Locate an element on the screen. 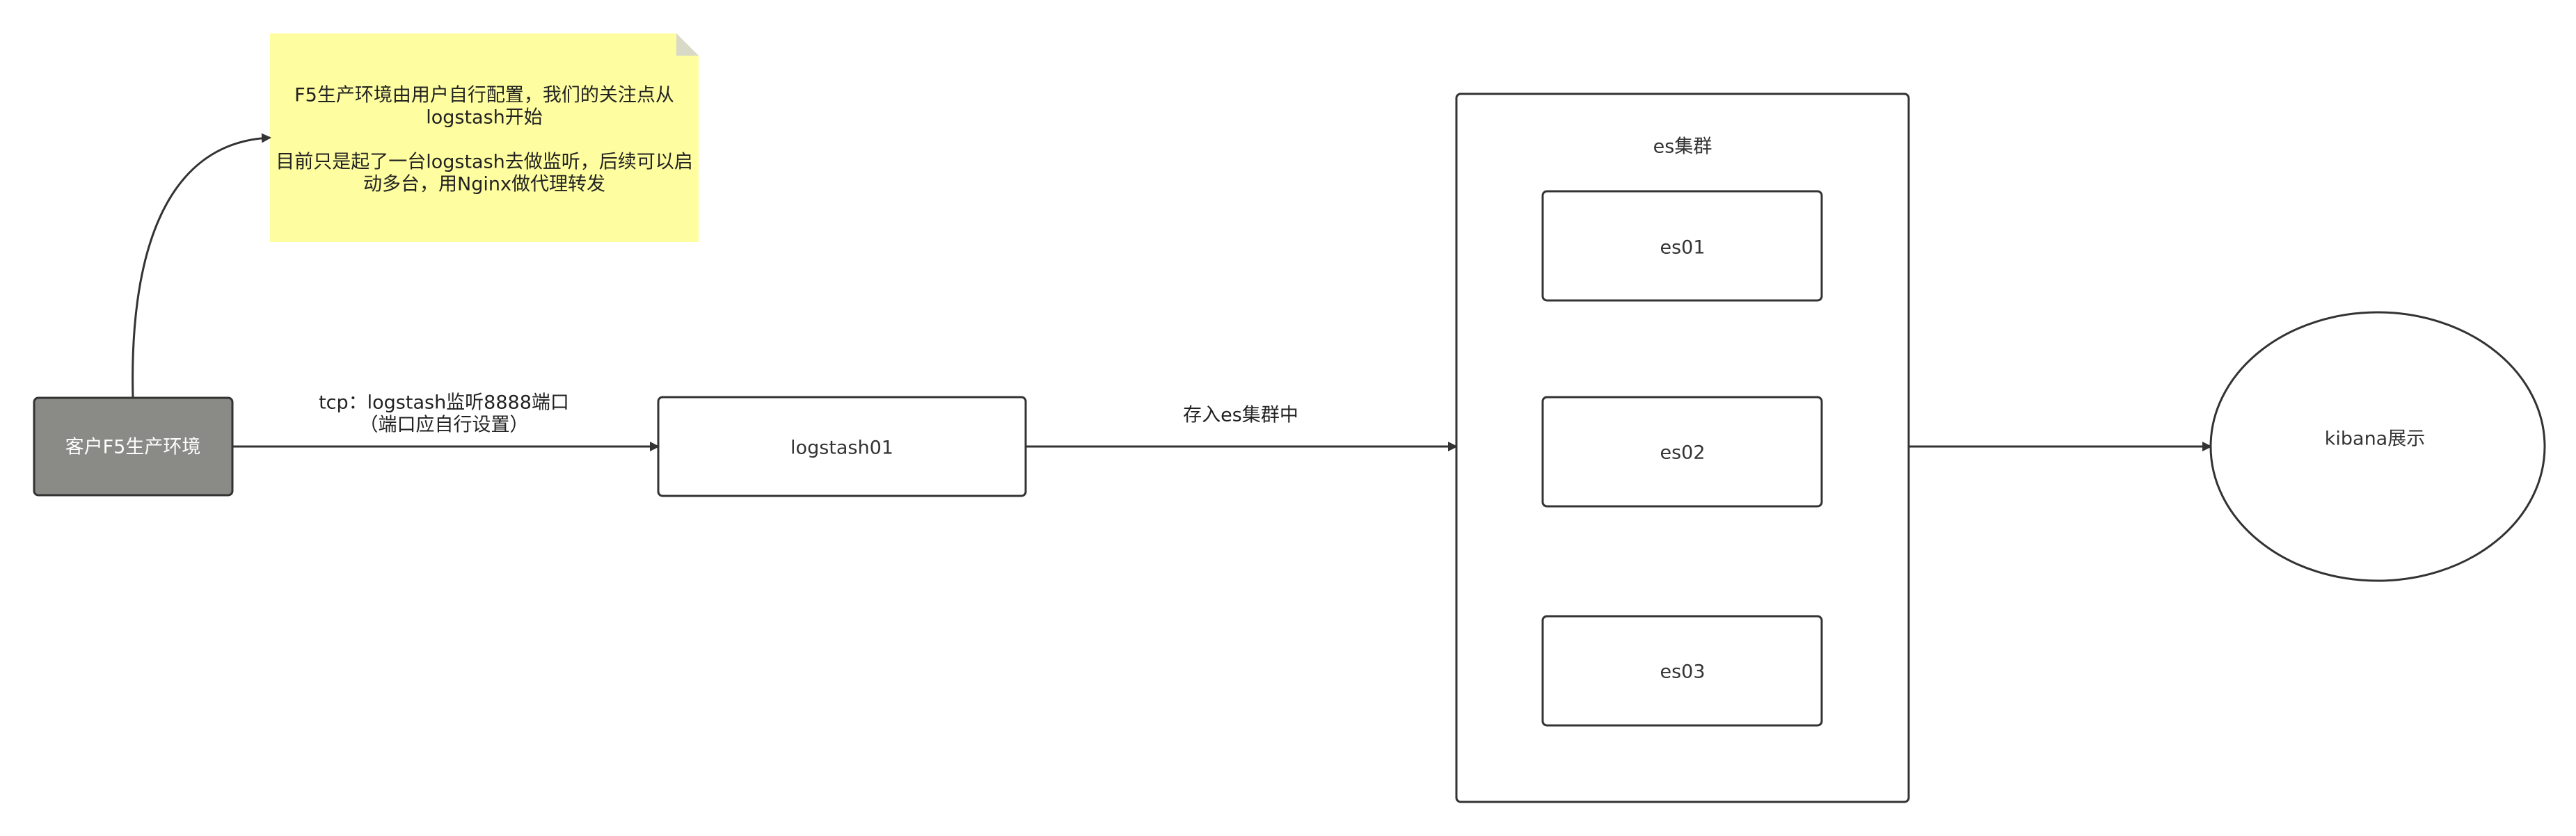  edge-label-port-note: （端口应自行设置） is located at coordinates (444, 426).